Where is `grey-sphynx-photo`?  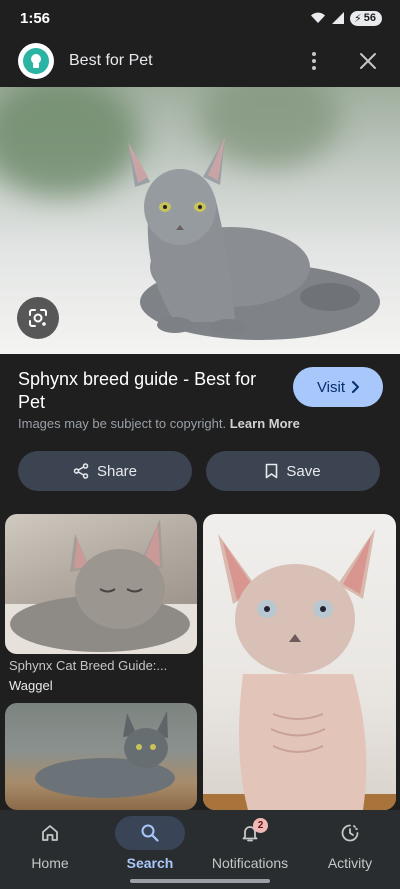
grey-sphynx-photo is located at coordinates (105, 754).